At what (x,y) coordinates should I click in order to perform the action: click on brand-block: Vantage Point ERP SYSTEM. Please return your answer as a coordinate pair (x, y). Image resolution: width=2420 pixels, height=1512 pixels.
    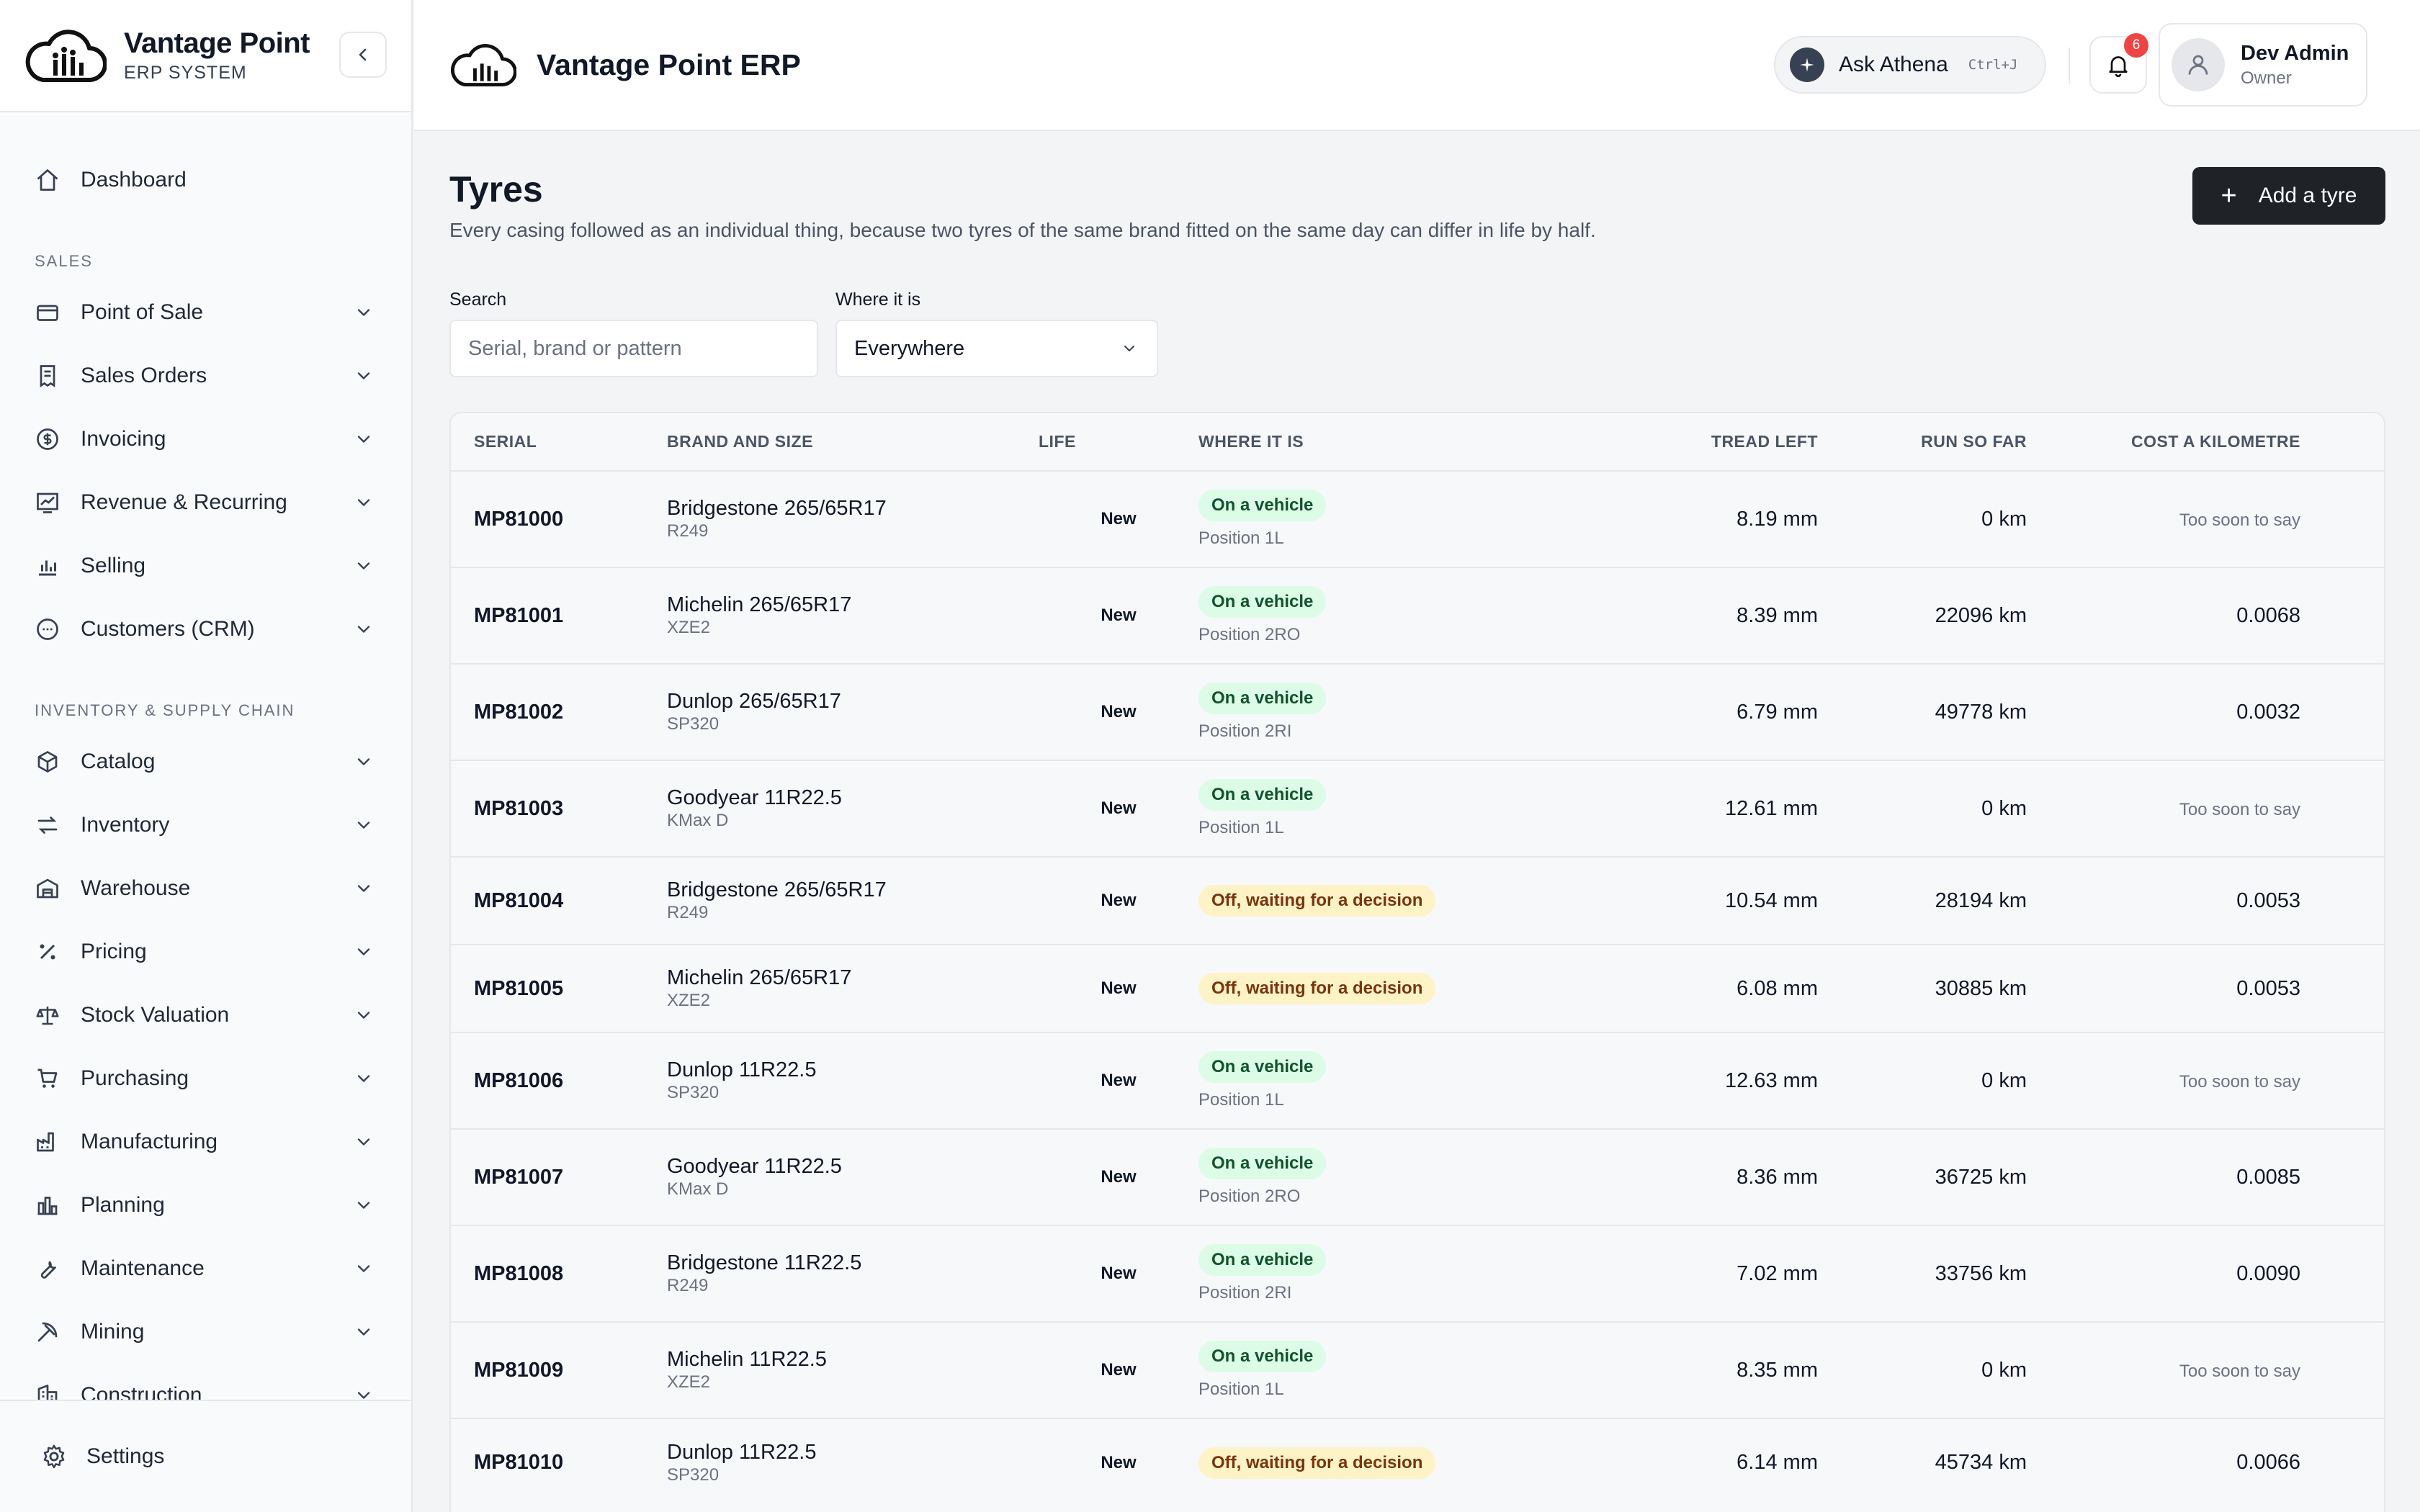
    Looking at the image, I should click on (205, 56).